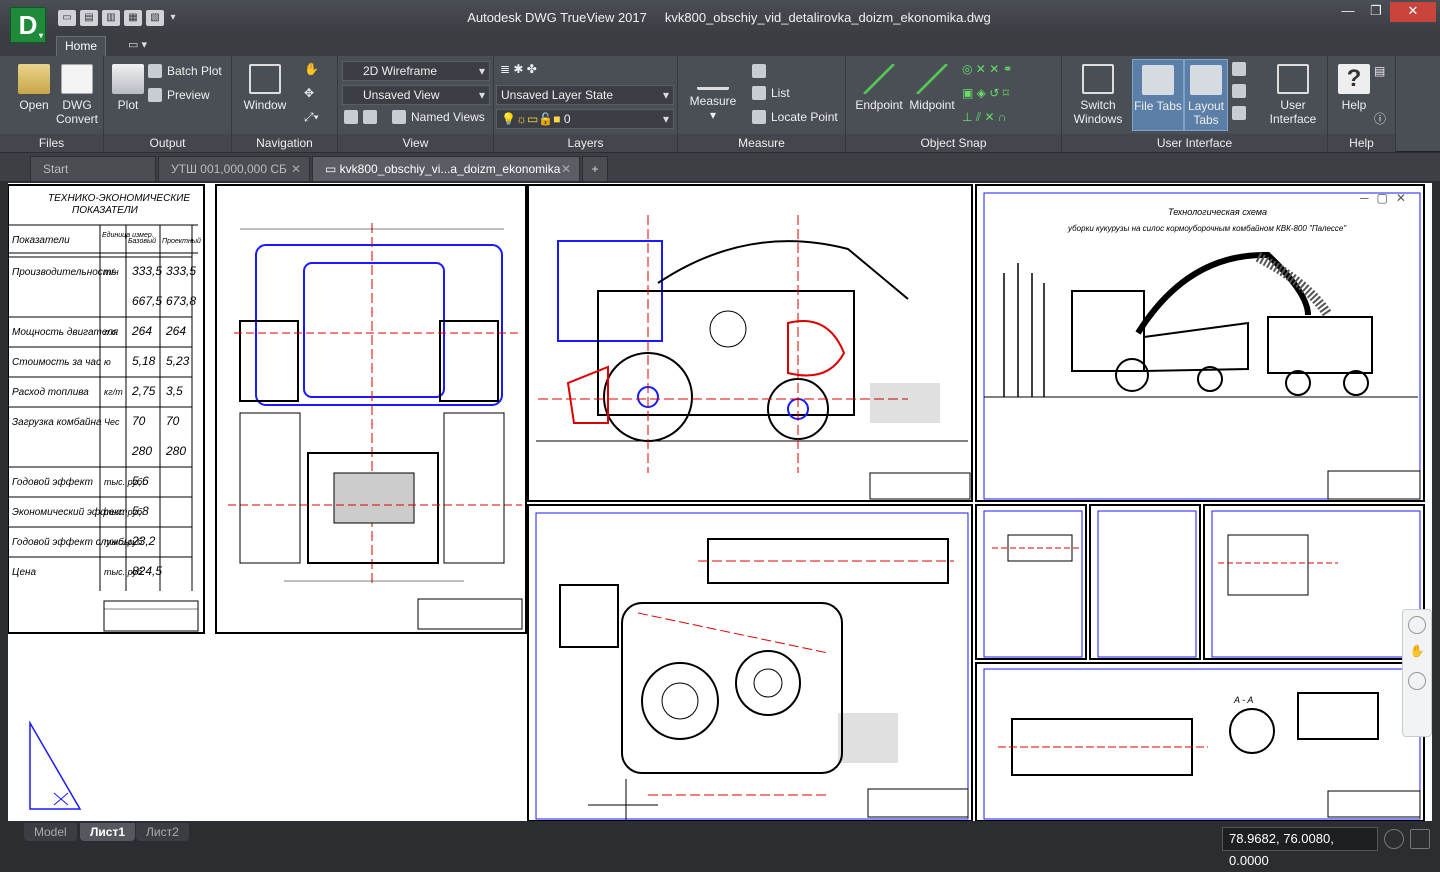  I want to click on table-header-cell: Показатели, so click(41, 240).